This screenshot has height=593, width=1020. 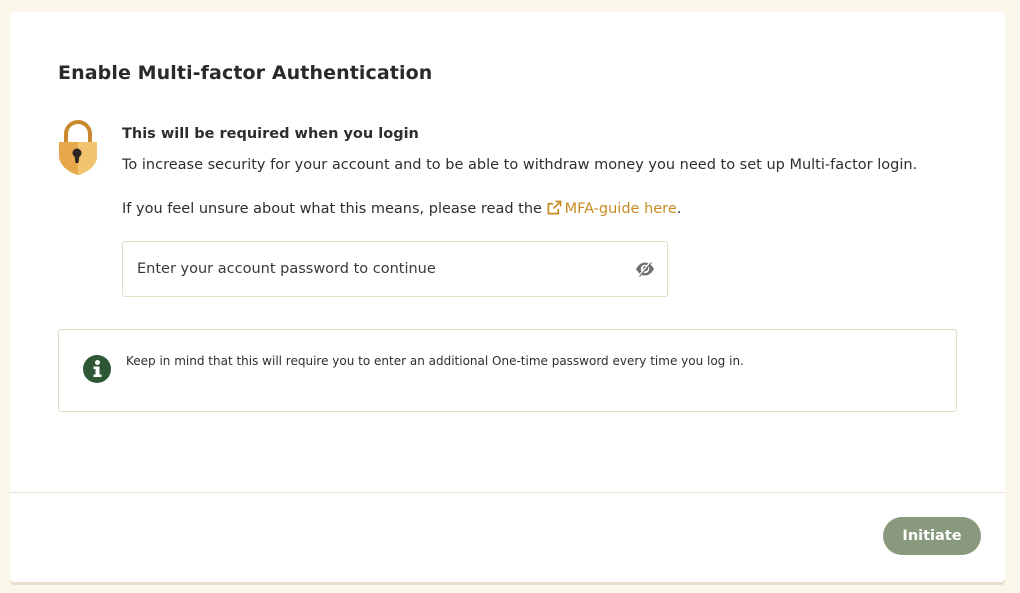 What do you see at coordinates (620, 209) in the screenshot?
I see `mfa-guide-label: MFA-guide here` at bounding box center [620, 209].